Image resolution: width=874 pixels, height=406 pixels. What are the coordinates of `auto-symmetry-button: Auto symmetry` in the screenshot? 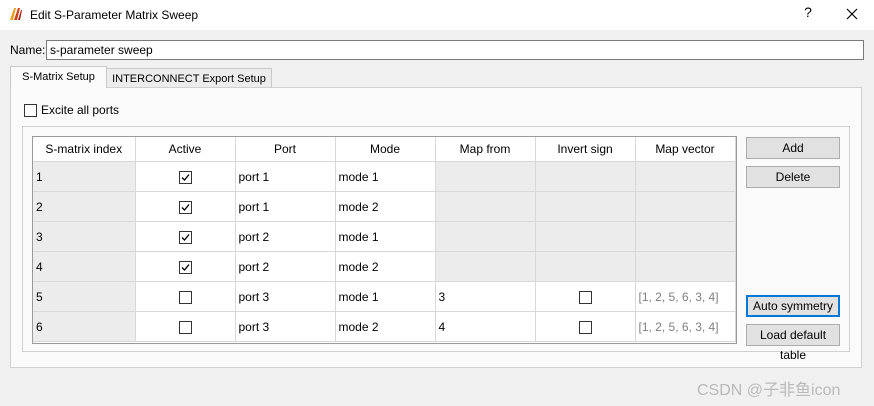 It's located at (793, 306).